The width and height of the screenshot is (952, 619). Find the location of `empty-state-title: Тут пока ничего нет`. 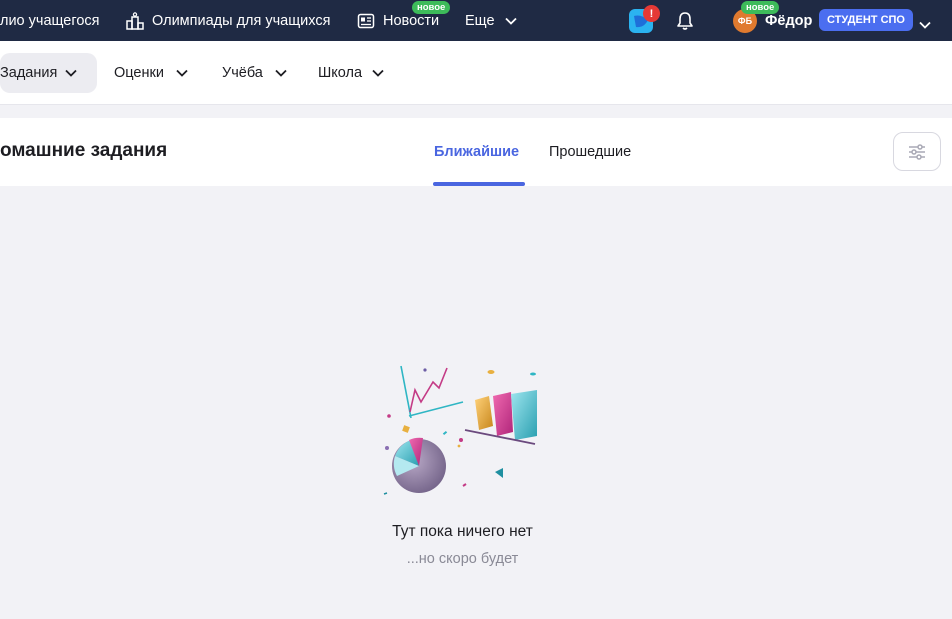

empty-state-title: Тут пока ничего нет is located at coordinates (462, 531).